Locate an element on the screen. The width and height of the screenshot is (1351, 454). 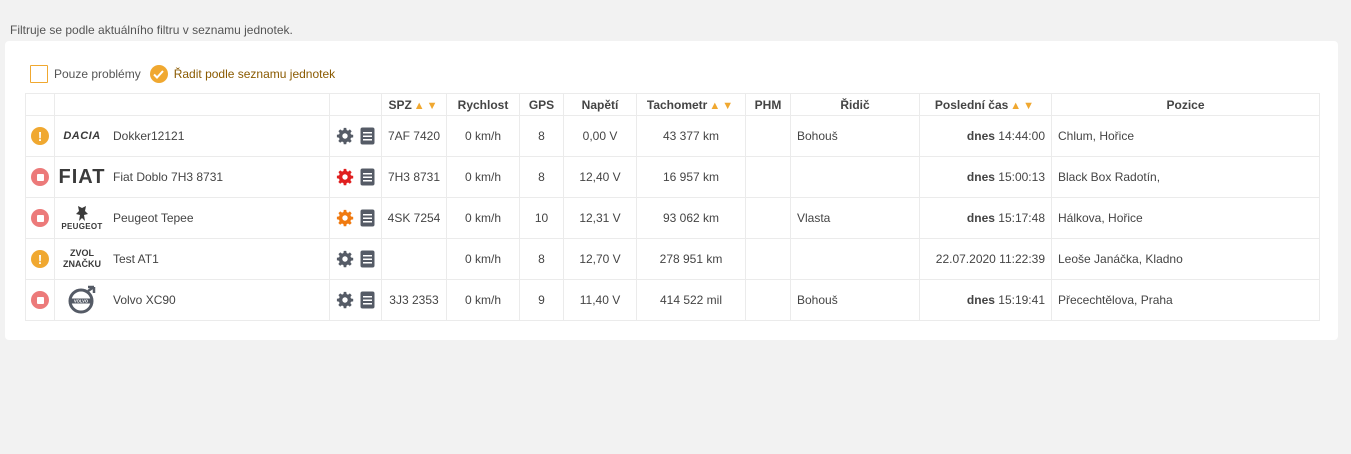
last-time-cell: 22.07.2020 11:22:39 is located at coordinates (985, 259).